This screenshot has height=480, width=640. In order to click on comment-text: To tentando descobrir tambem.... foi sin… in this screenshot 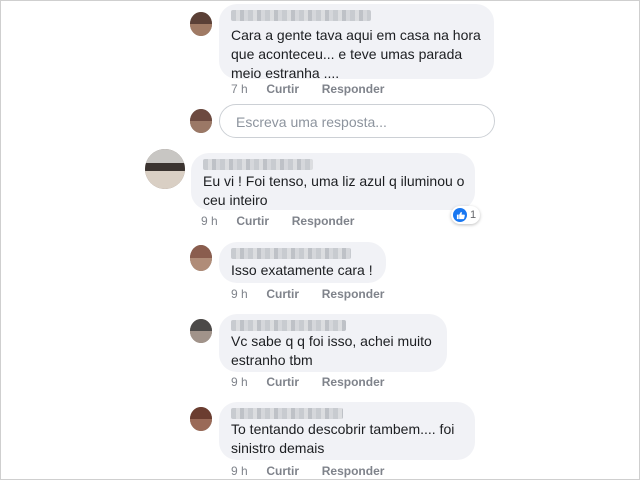, I will do `click(343, 438)`.